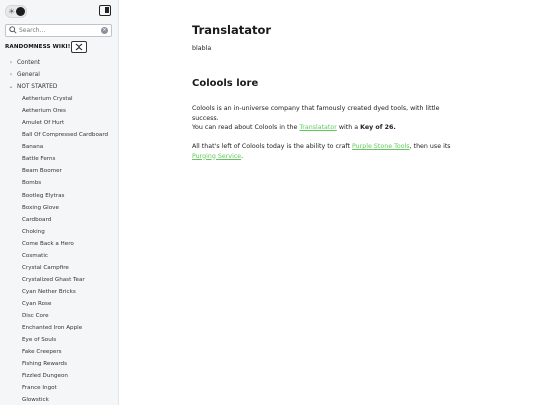 Image resolution: width=540 pixels, height=405 pixels. Describe the element at coordinates (59, 63) in the screenshot. I see `tree-folder: › Content` at that location.